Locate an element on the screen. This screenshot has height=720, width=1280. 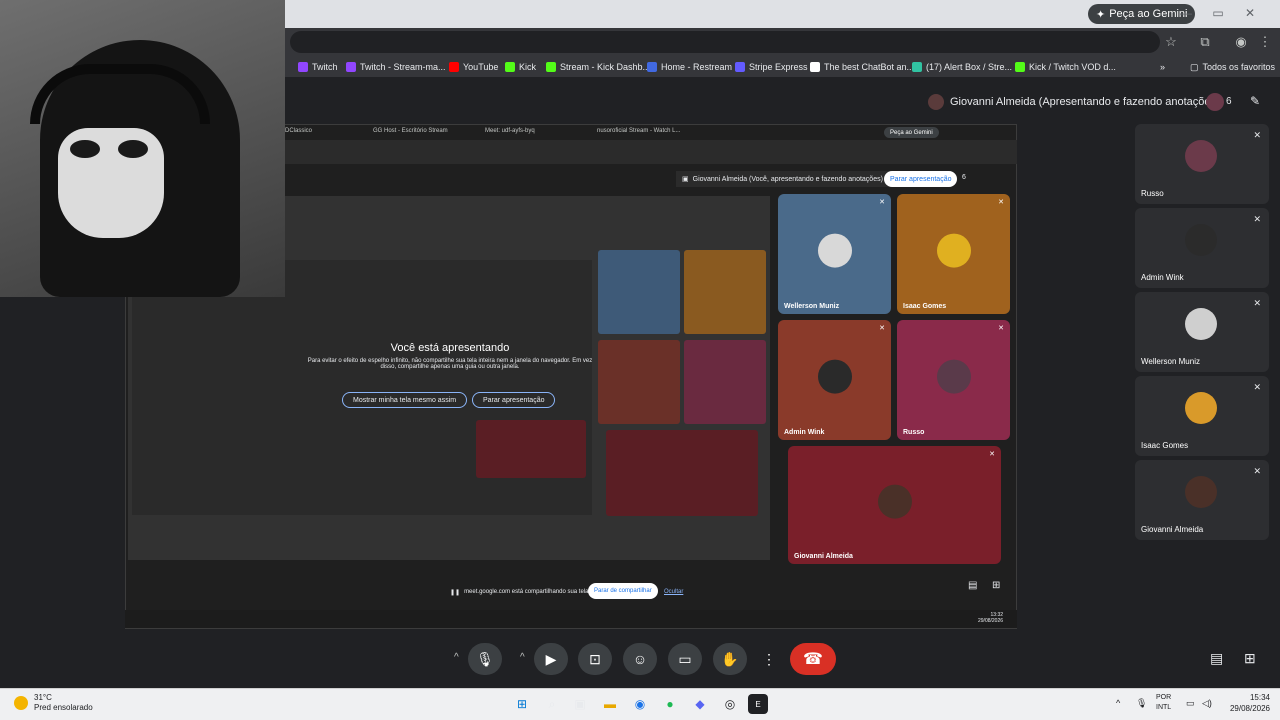
network-icon: ▭ is located at coordinates (1190, 703).